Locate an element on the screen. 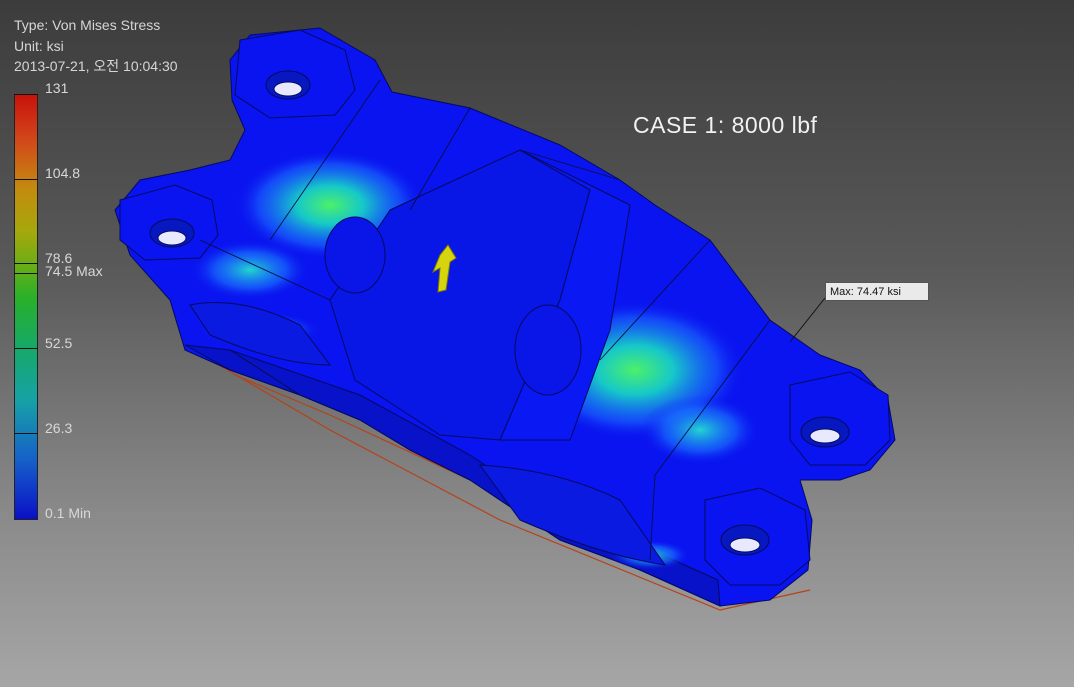 Image resolution: width=1074 pixels, height=687 pixels. load-case-label: CASE 1: 8000 lbf is located at coordinates (725, 125).